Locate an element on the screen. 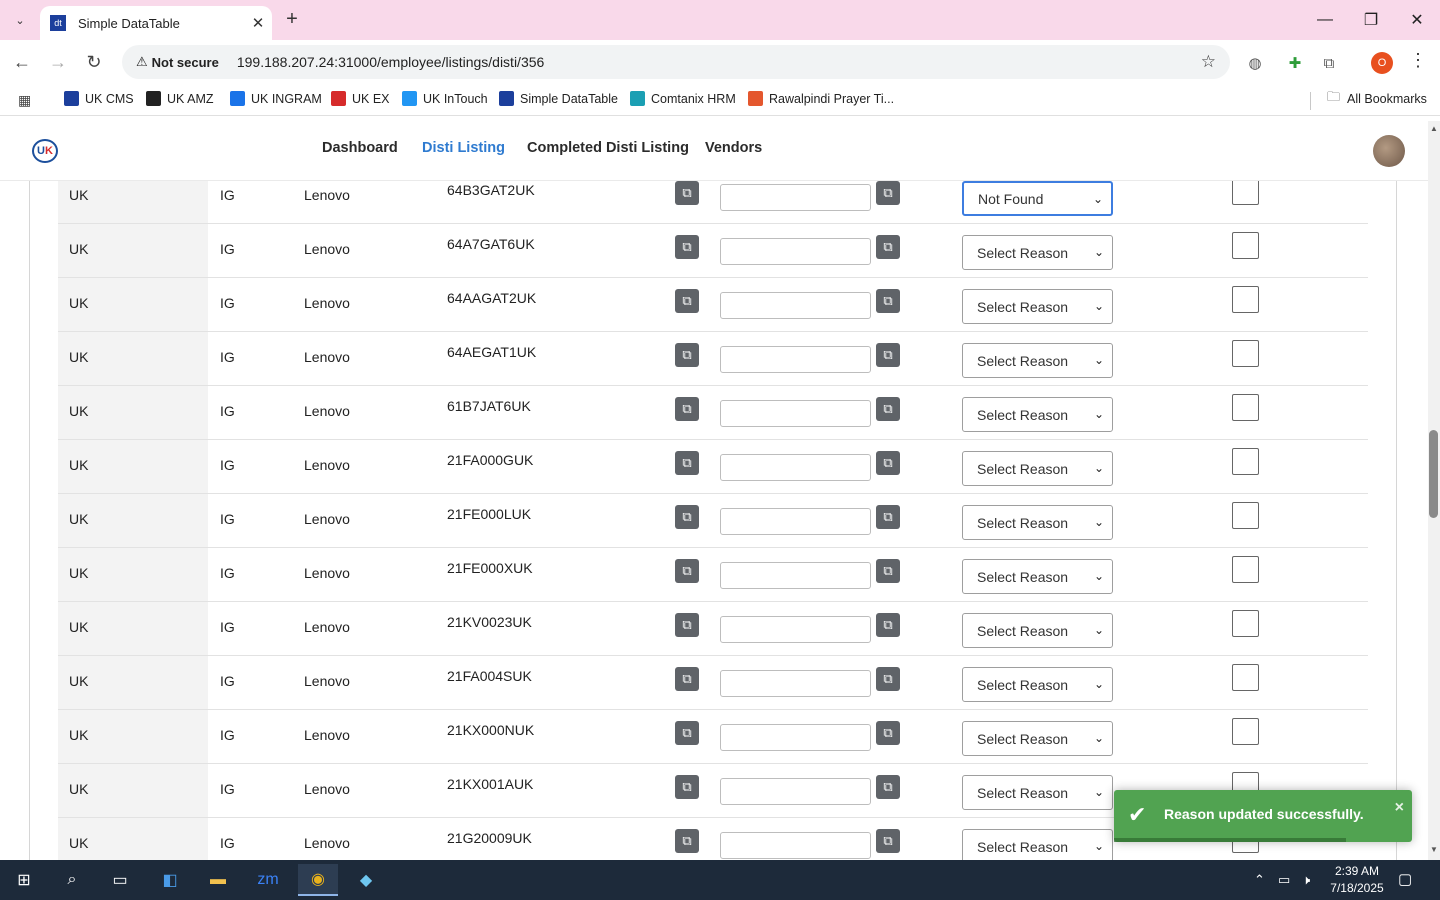 Image resolution: width=1440 pixels, height=900 pixels. task-view-icon: ▭ is located at coordinates (120, 880).